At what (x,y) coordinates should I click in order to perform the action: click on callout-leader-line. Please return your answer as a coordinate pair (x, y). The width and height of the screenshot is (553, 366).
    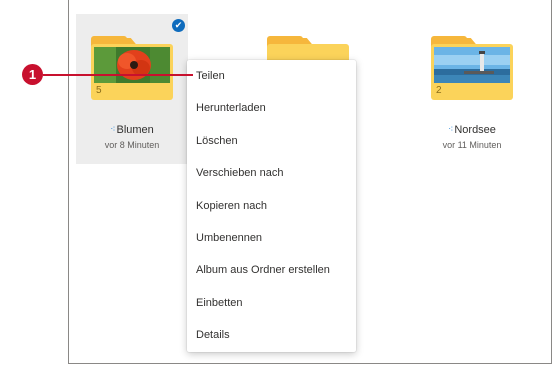
    Looking at the image, I should click on (118, 75).